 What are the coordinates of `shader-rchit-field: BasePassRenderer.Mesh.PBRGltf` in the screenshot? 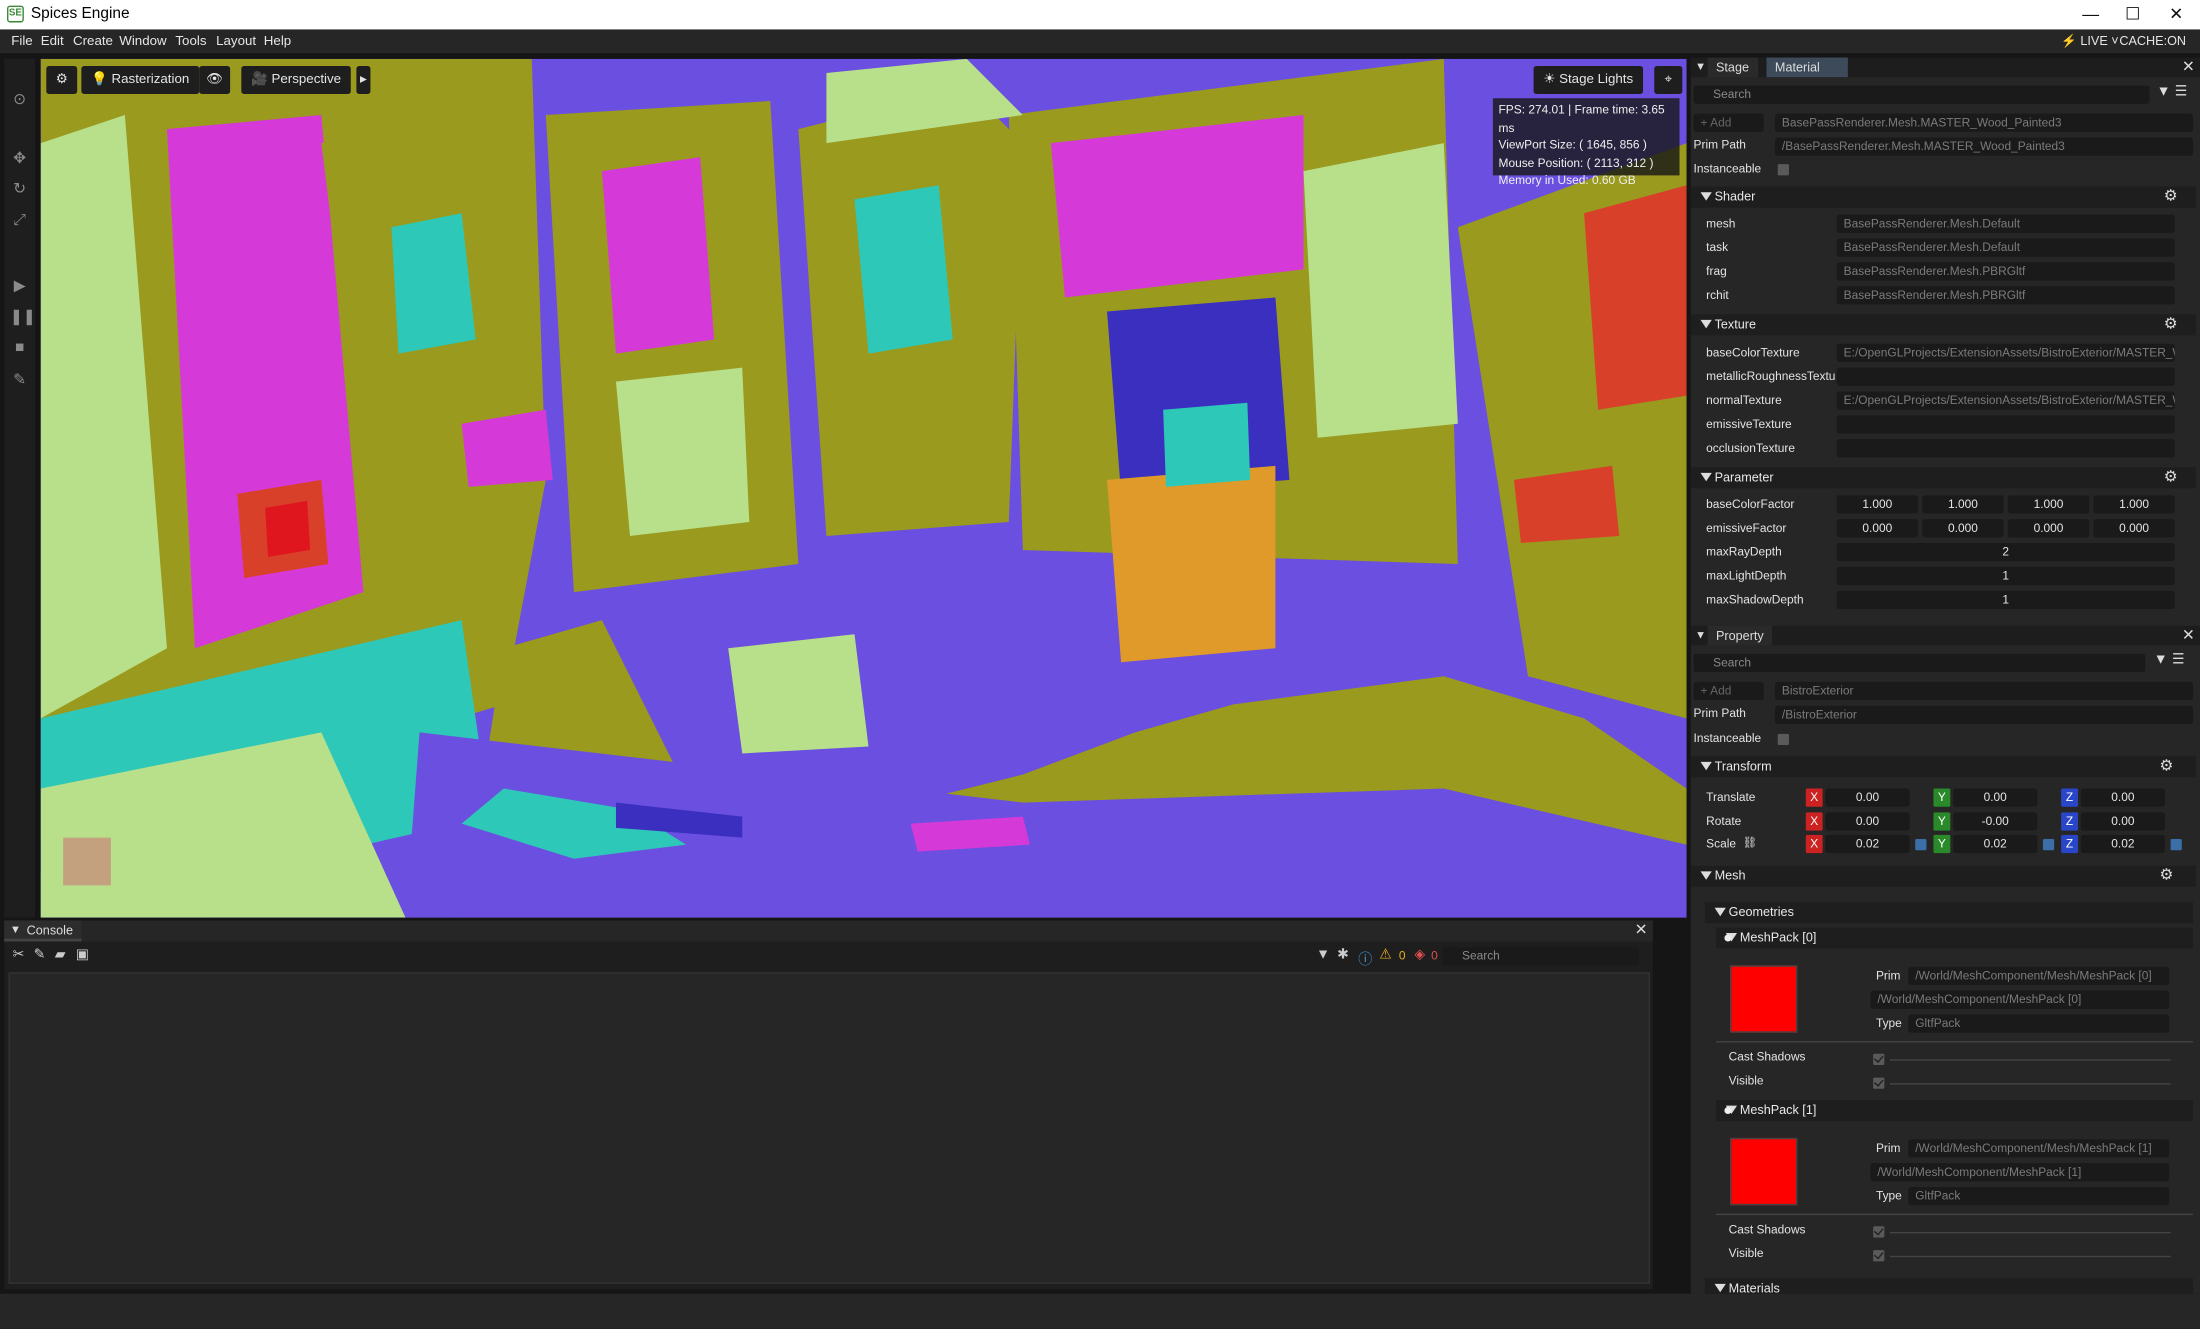 It's located at (2005, 295).